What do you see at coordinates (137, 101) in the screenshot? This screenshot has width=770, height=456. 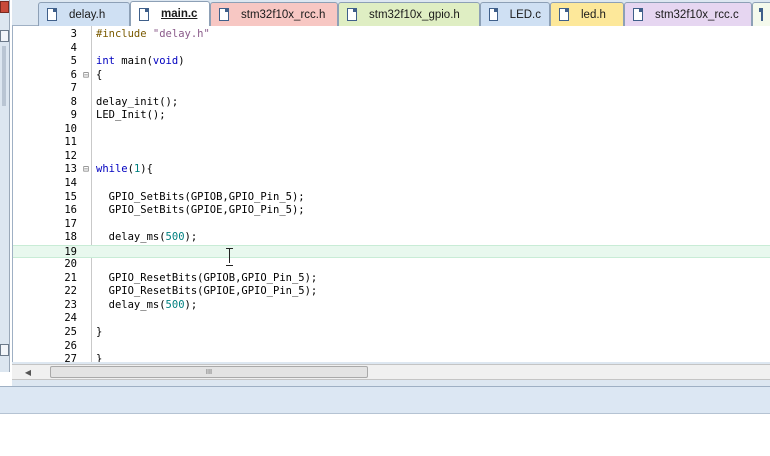 I see `line-text: delay_init();` at bounding box center [137, 101].